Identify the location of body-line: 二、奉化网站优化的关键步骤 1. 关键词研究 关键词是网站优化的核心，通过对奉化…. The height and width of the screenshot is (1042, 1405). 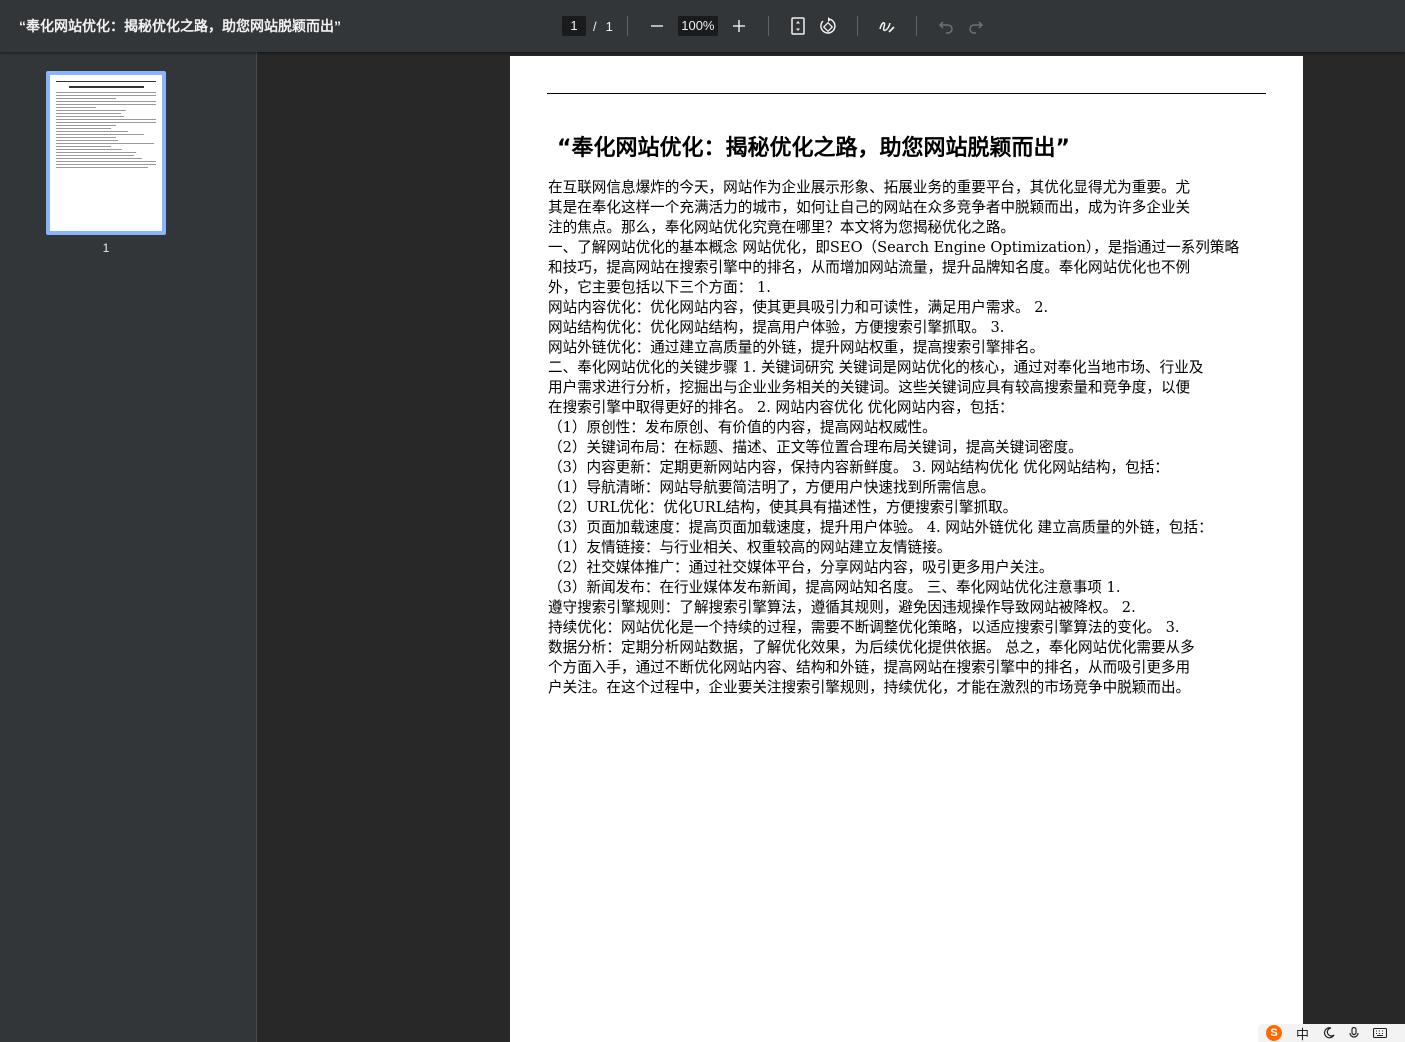
(876, 367).